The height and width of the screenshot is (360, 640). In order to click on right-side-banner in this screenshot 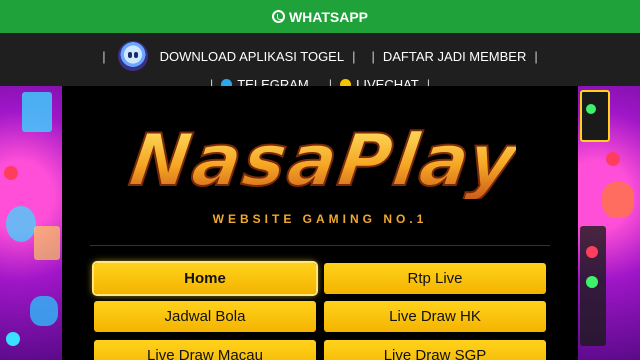, I will do `click(609, 223)`.